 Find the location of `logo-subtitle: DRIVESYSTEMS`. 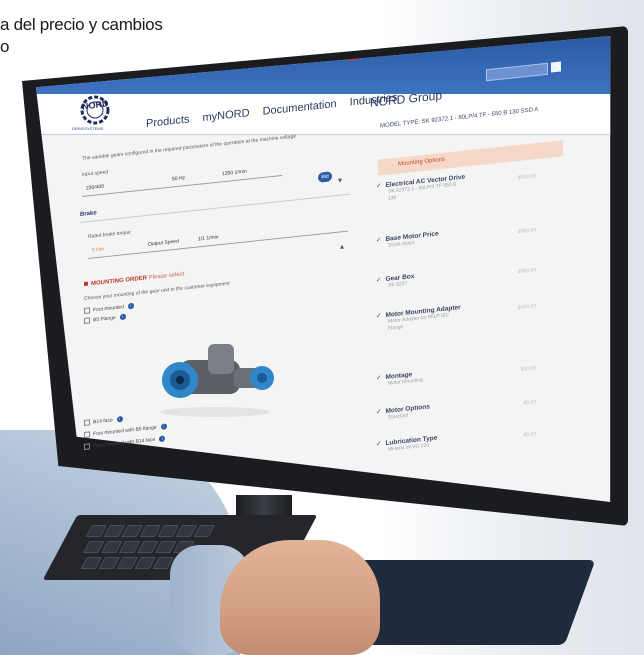

logo-subtitle: DRIVESYSTEMS is located at coordinates (88, 128).